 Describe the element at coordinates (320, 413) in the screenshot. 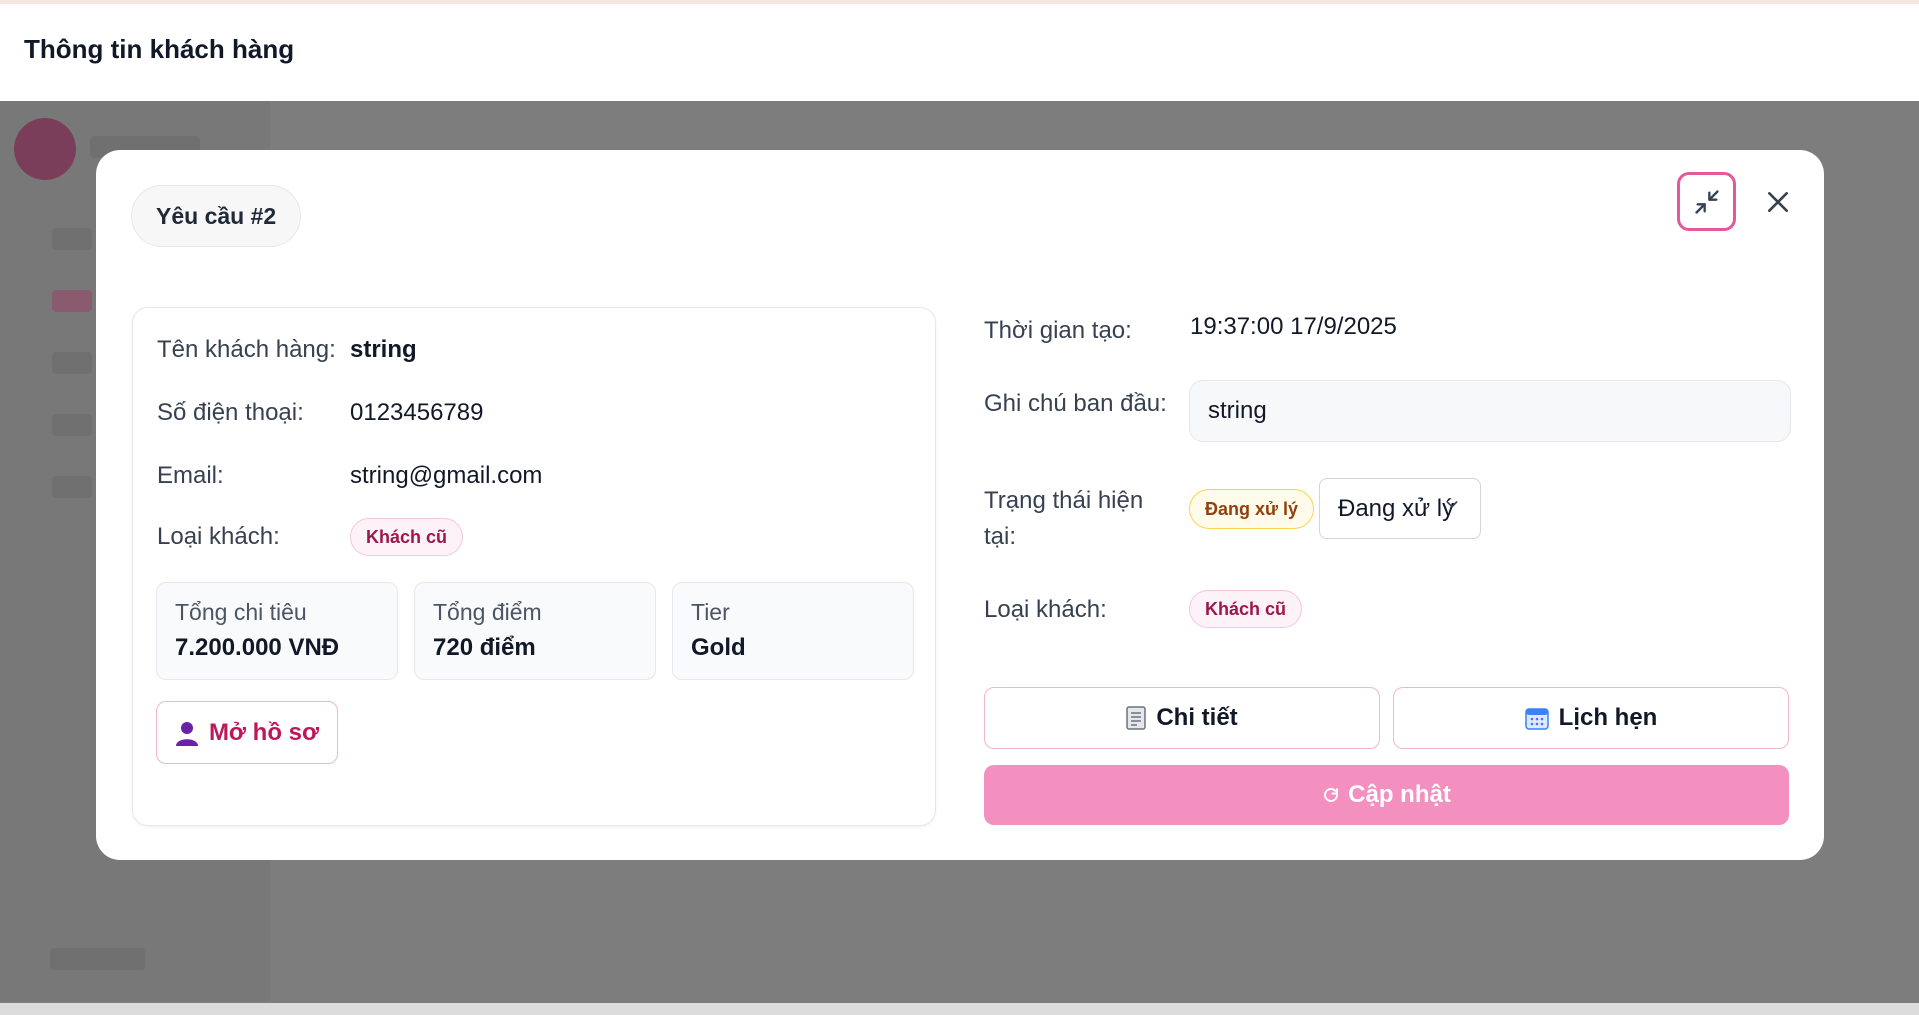

I see `phone-row: Số điện thoại: 0123456789` at that location.